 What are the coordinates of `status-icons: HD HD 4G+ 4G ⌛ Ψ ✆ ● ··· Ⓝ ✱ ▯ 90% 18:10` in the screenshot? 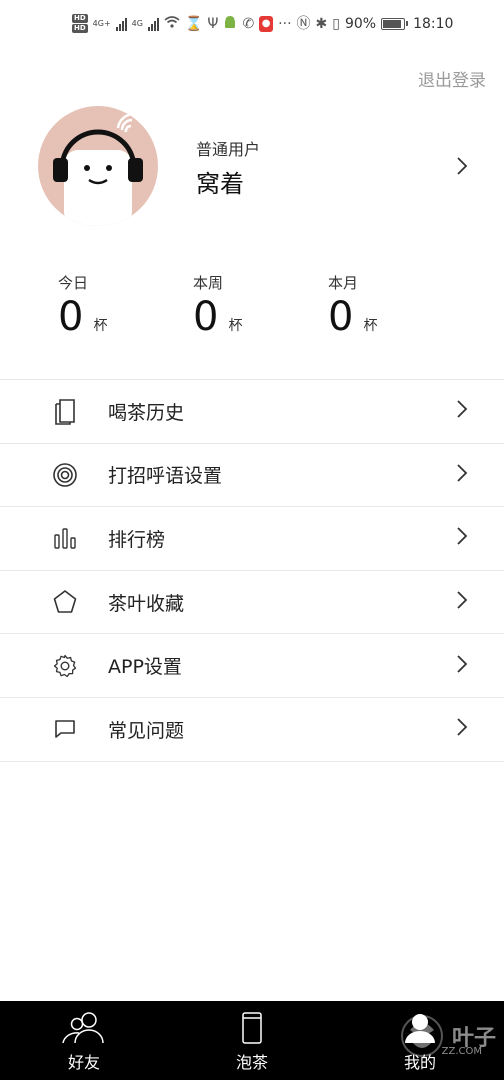 It's located at (262, 23).